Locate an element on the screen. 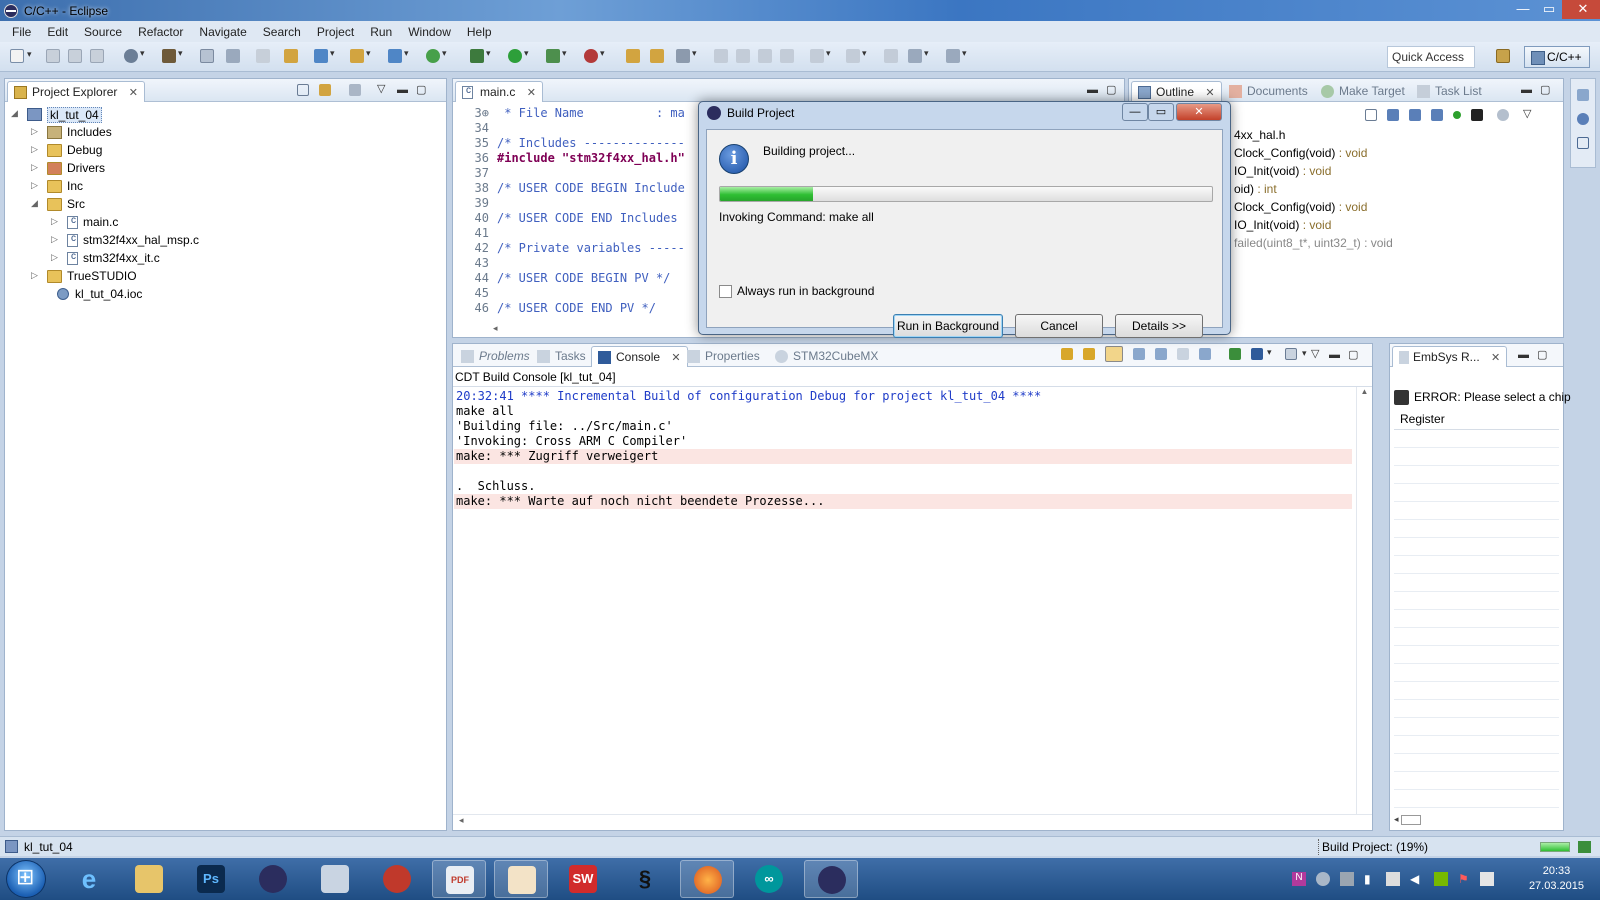 This screenshot has height=900, width=1600. battery-tray-icon is located at coordinates (1487, 879).